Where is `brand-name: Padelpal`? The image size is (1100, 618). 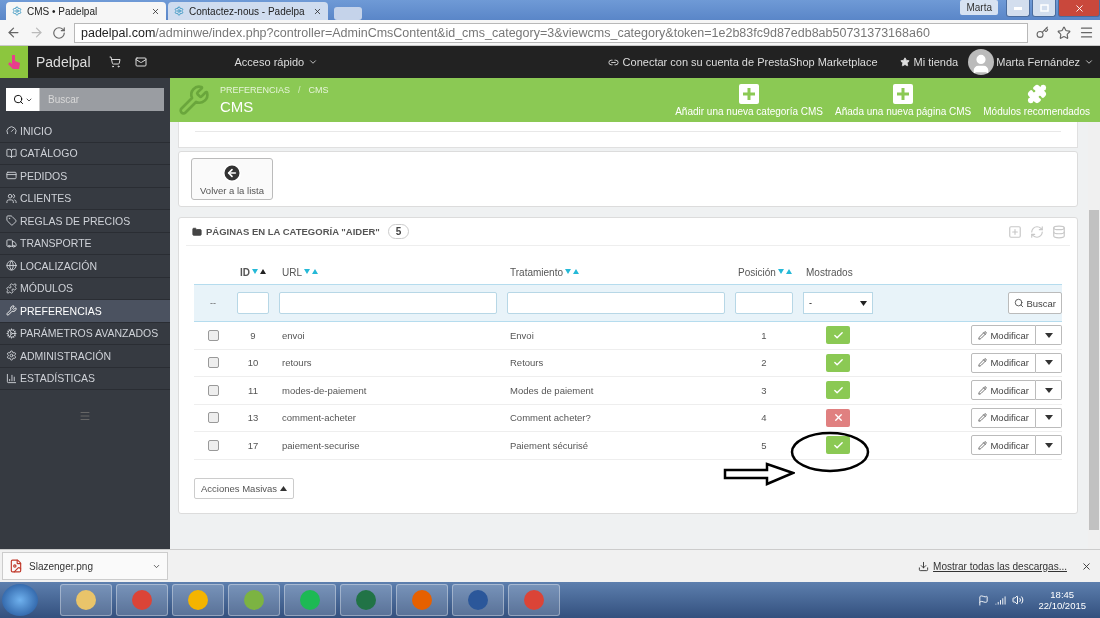
brand-name: Padelpal is located at coordinates (63, 62).